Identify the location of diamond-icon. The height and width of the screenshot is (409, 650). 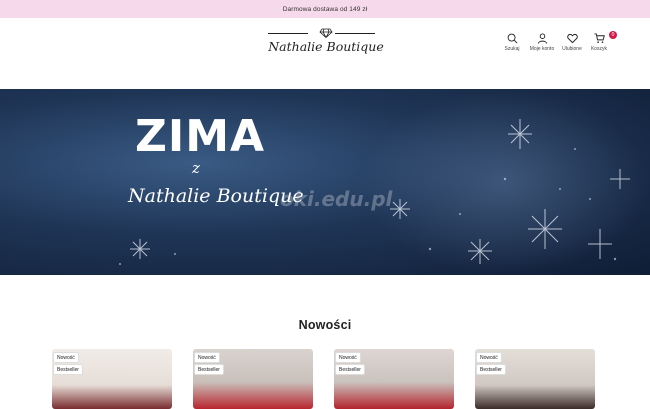
(326, 33).